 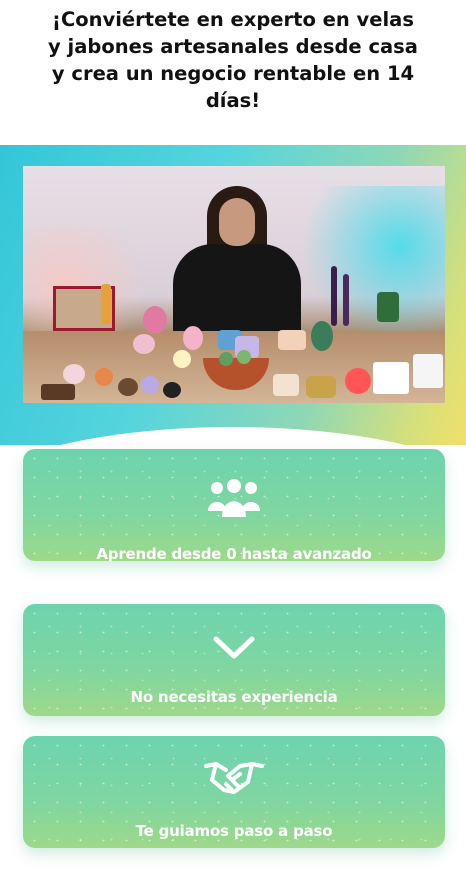 What do you see at coordinates (321, 387) in the screenshot?
I see `tin-candle` at bounding box center [321, 387].